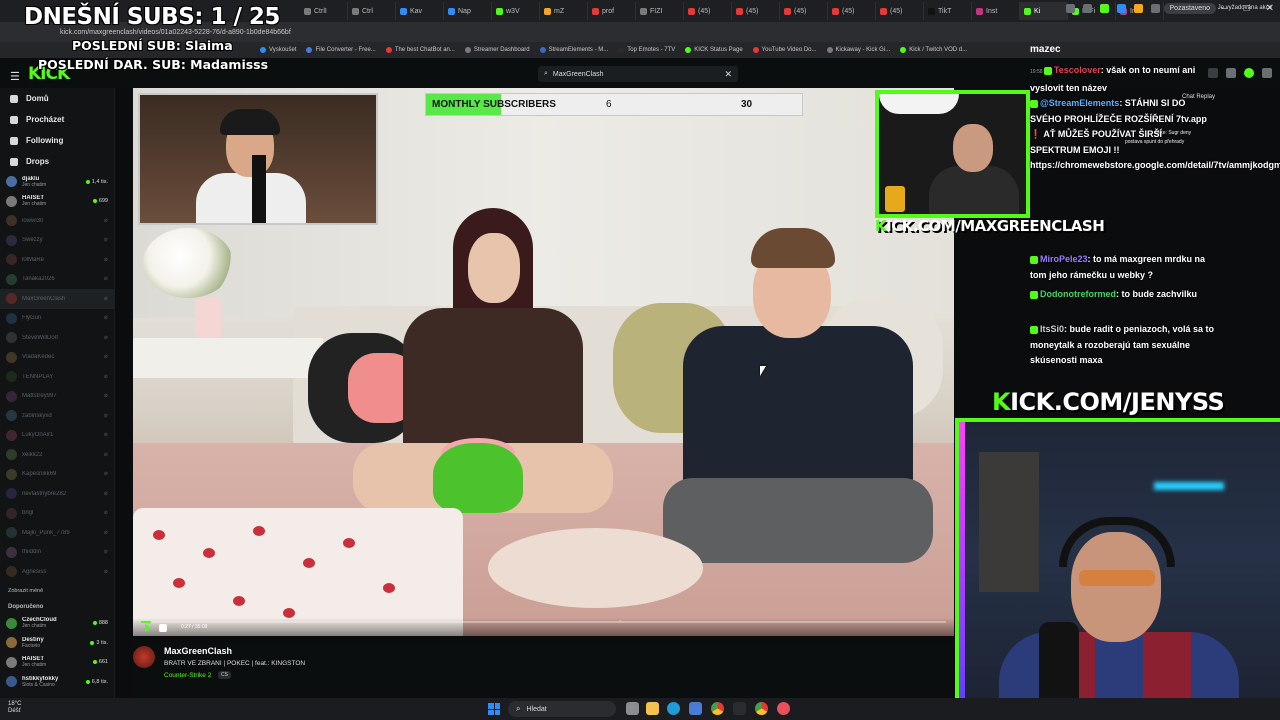 This screenshot has height=720, width=1280. What do you see at coordinates (57, 643) in the screenshot?
I see `sidebar-channel: Destiny Factorio 3 tis.` at bounding box center [57, 643].